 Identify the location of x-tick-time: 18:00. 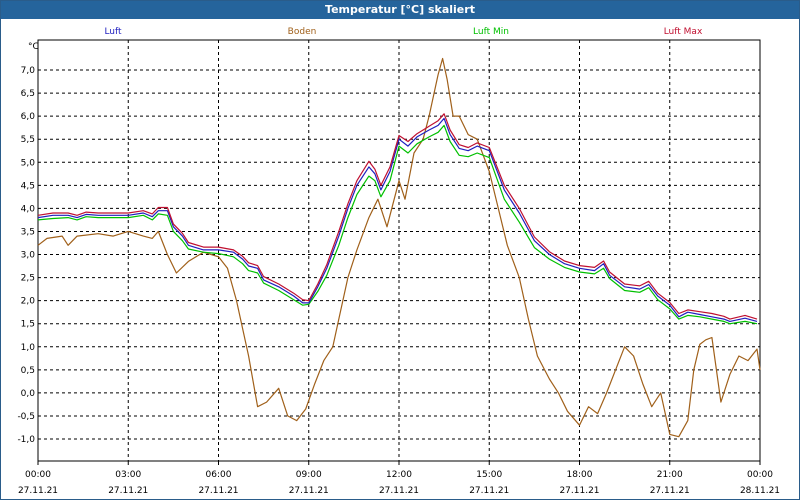
(580, 475).